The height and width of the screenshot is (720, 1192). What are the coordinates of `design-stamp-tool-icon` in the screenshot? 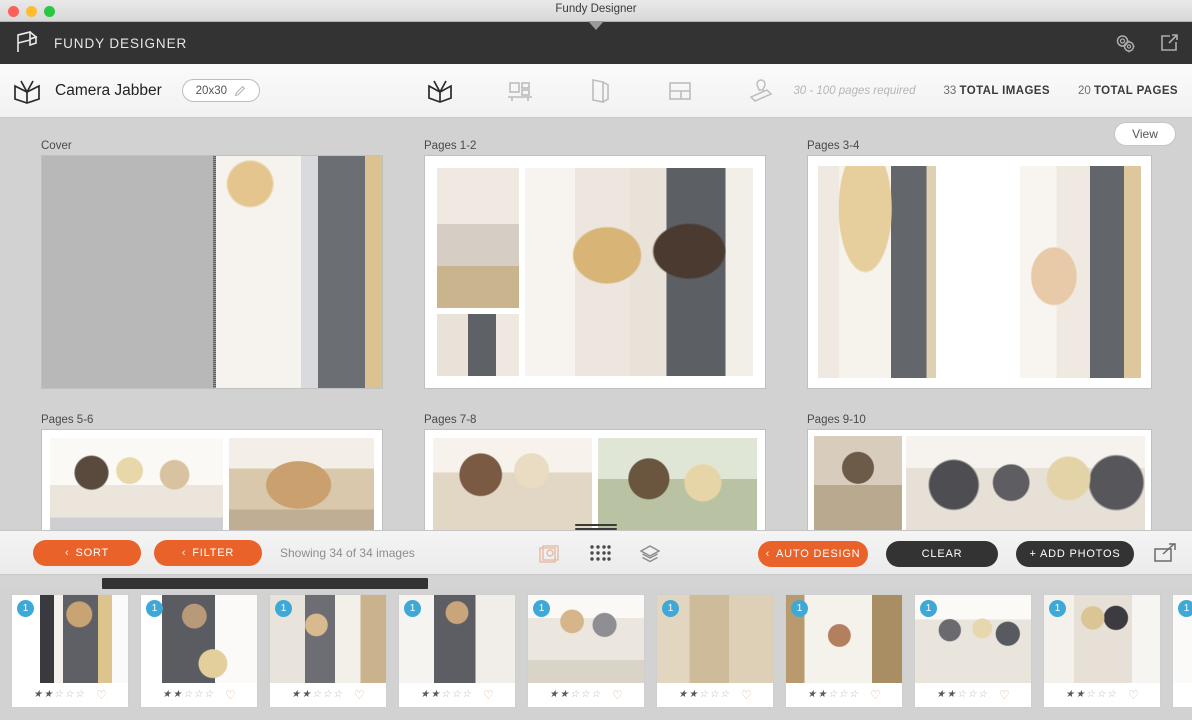 It's located at (760, 91).